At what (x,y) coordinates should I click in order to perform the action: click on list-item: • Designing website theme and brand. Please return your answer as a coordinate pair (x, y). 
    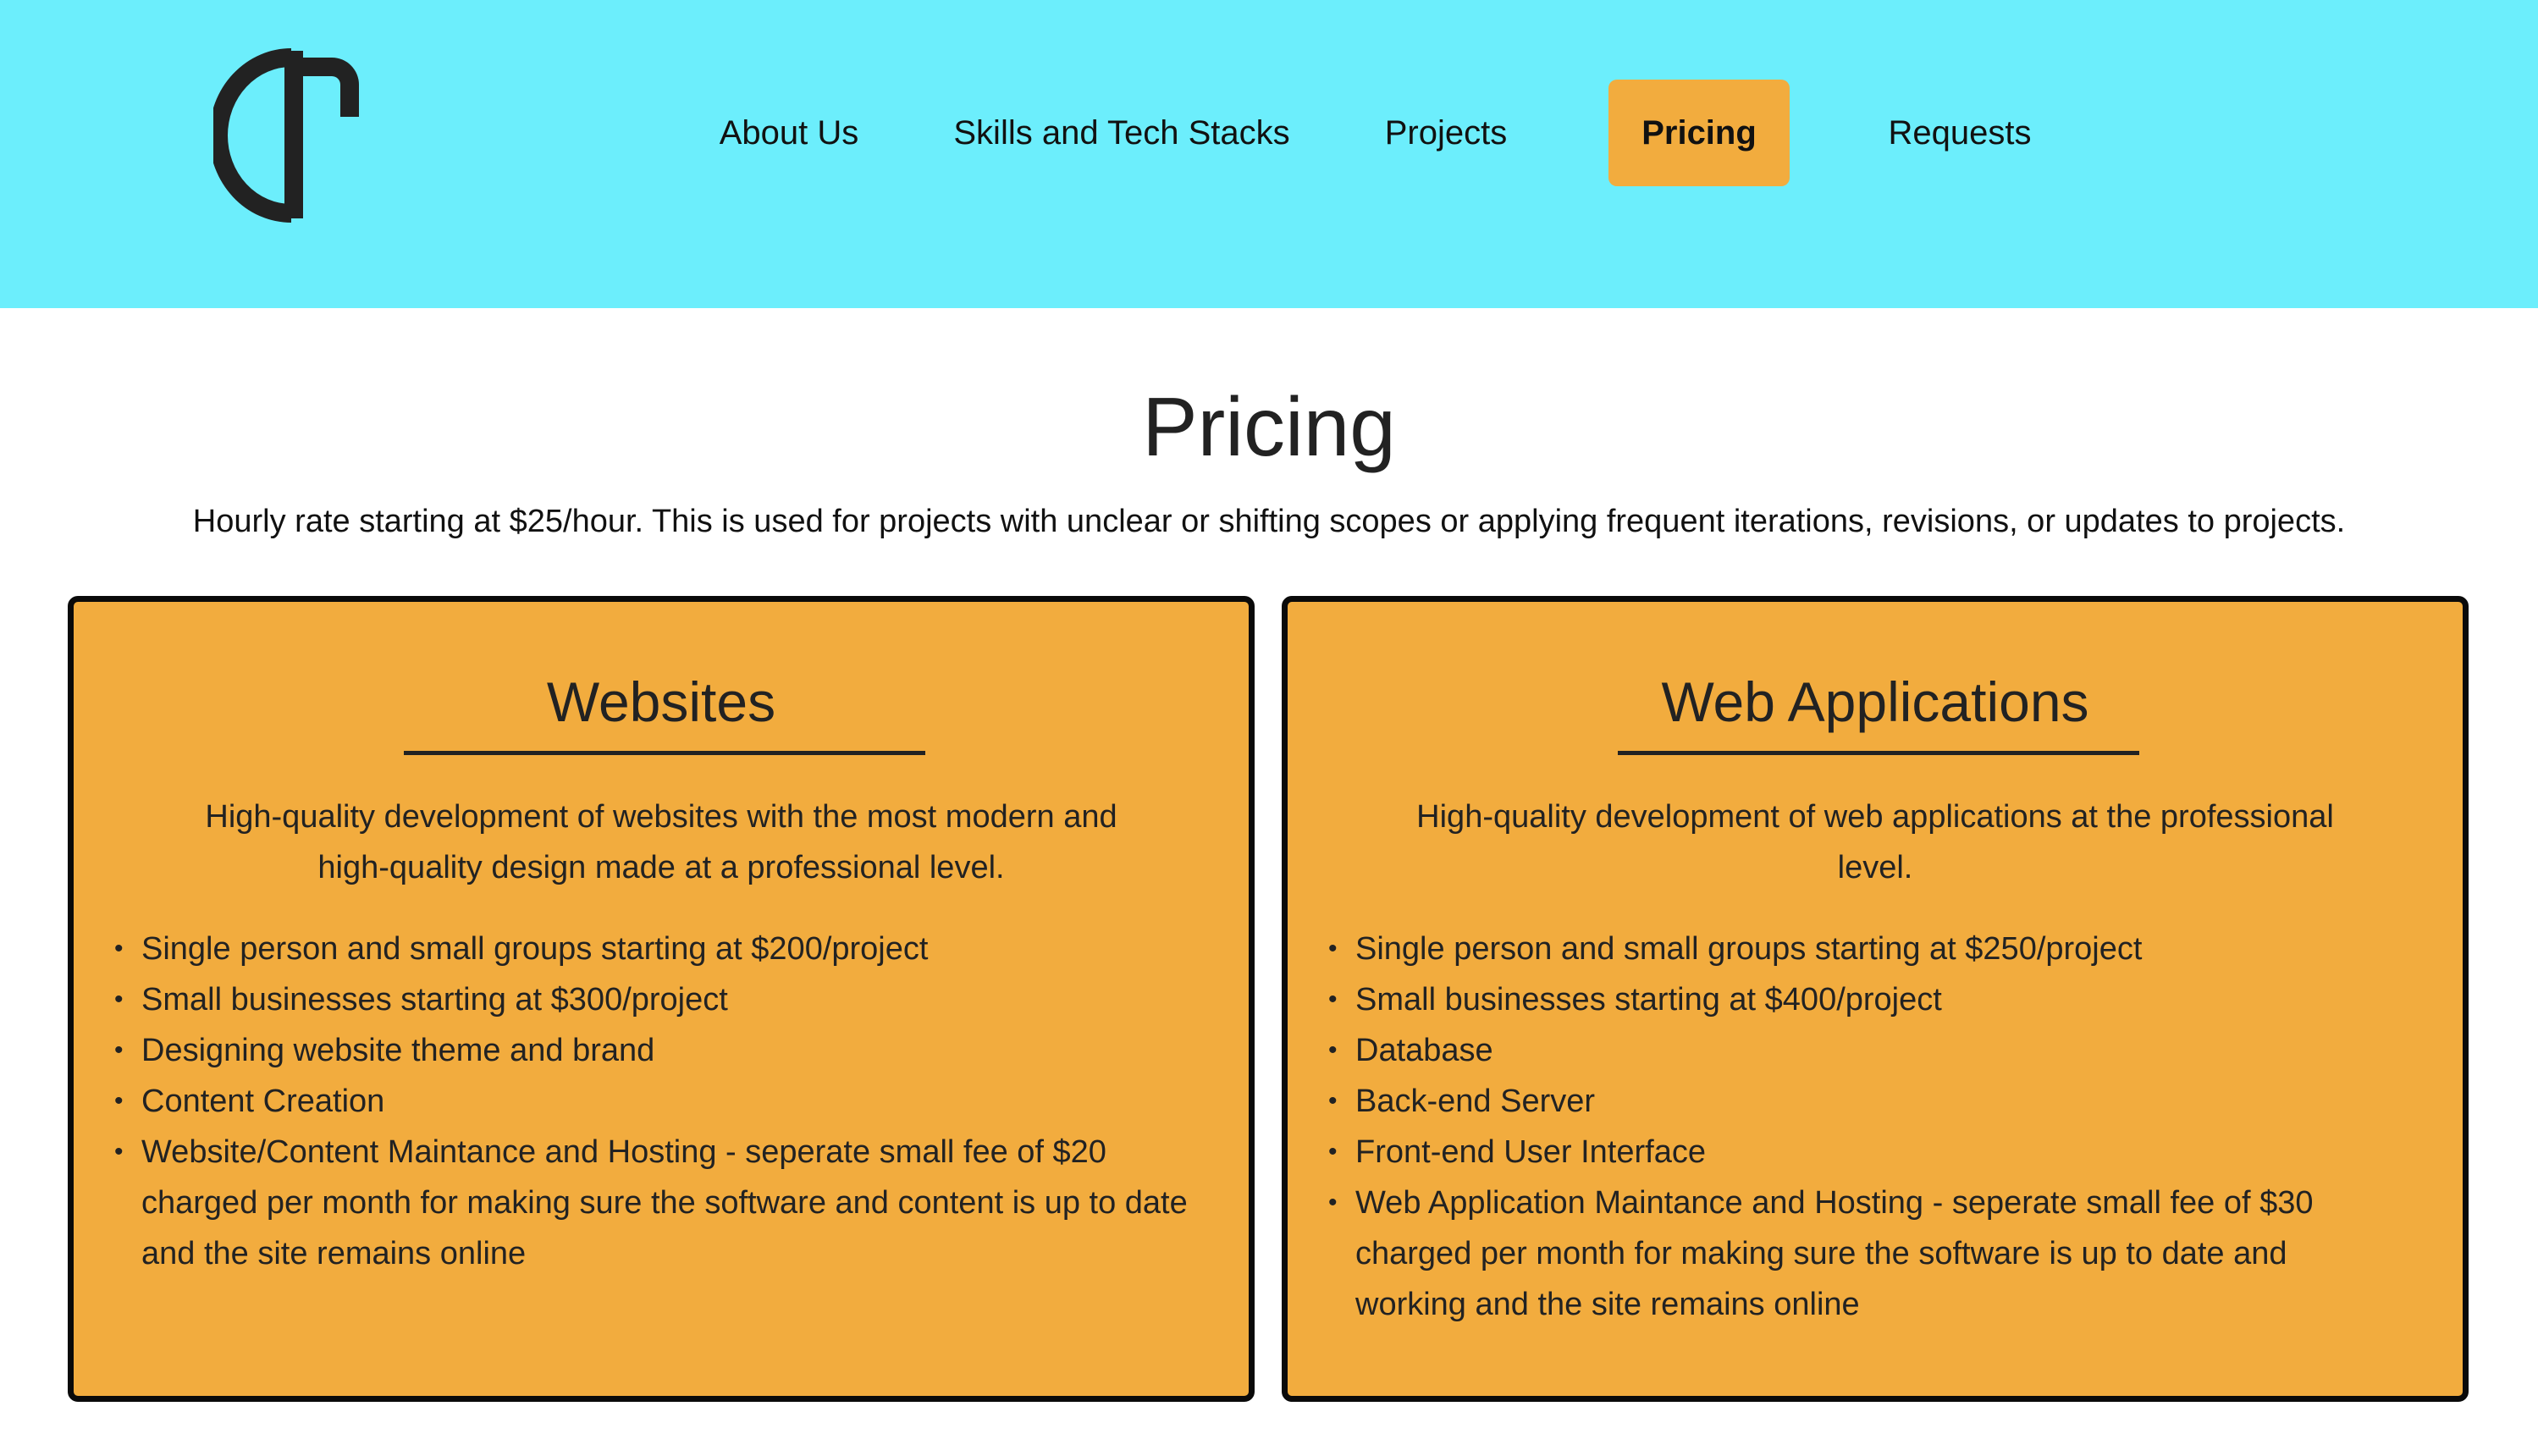
    Looking at the image, I should click on (651, 1051).